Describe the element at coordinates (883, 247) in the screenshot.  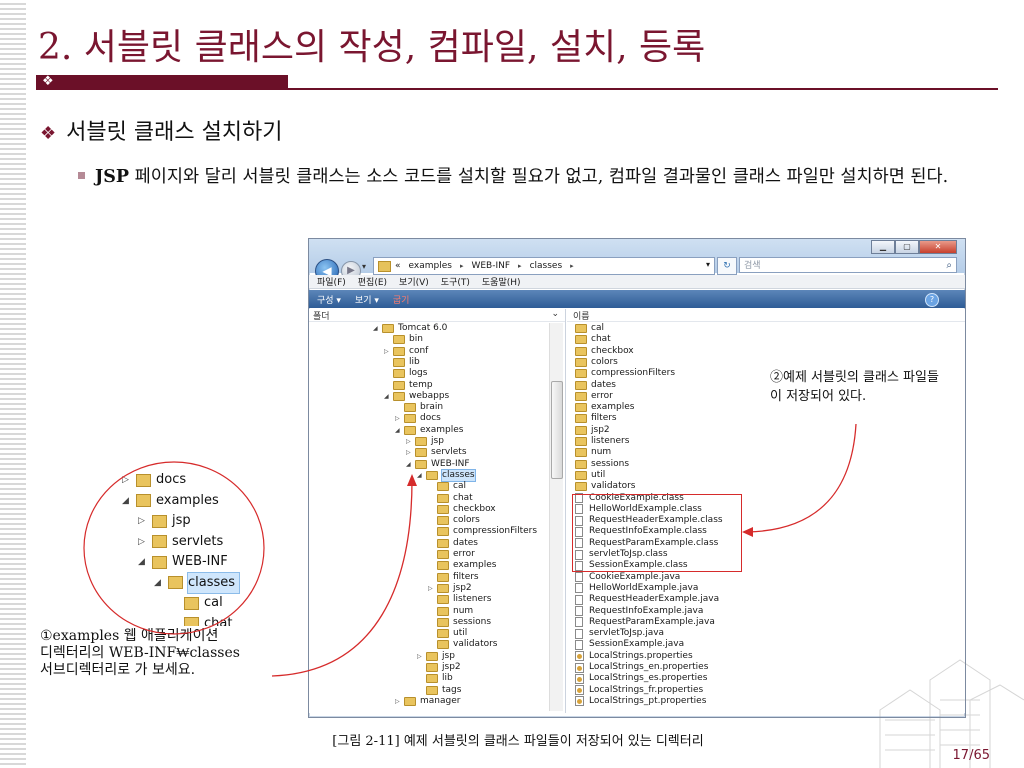
I see `minimize-button: ▁` at that location.